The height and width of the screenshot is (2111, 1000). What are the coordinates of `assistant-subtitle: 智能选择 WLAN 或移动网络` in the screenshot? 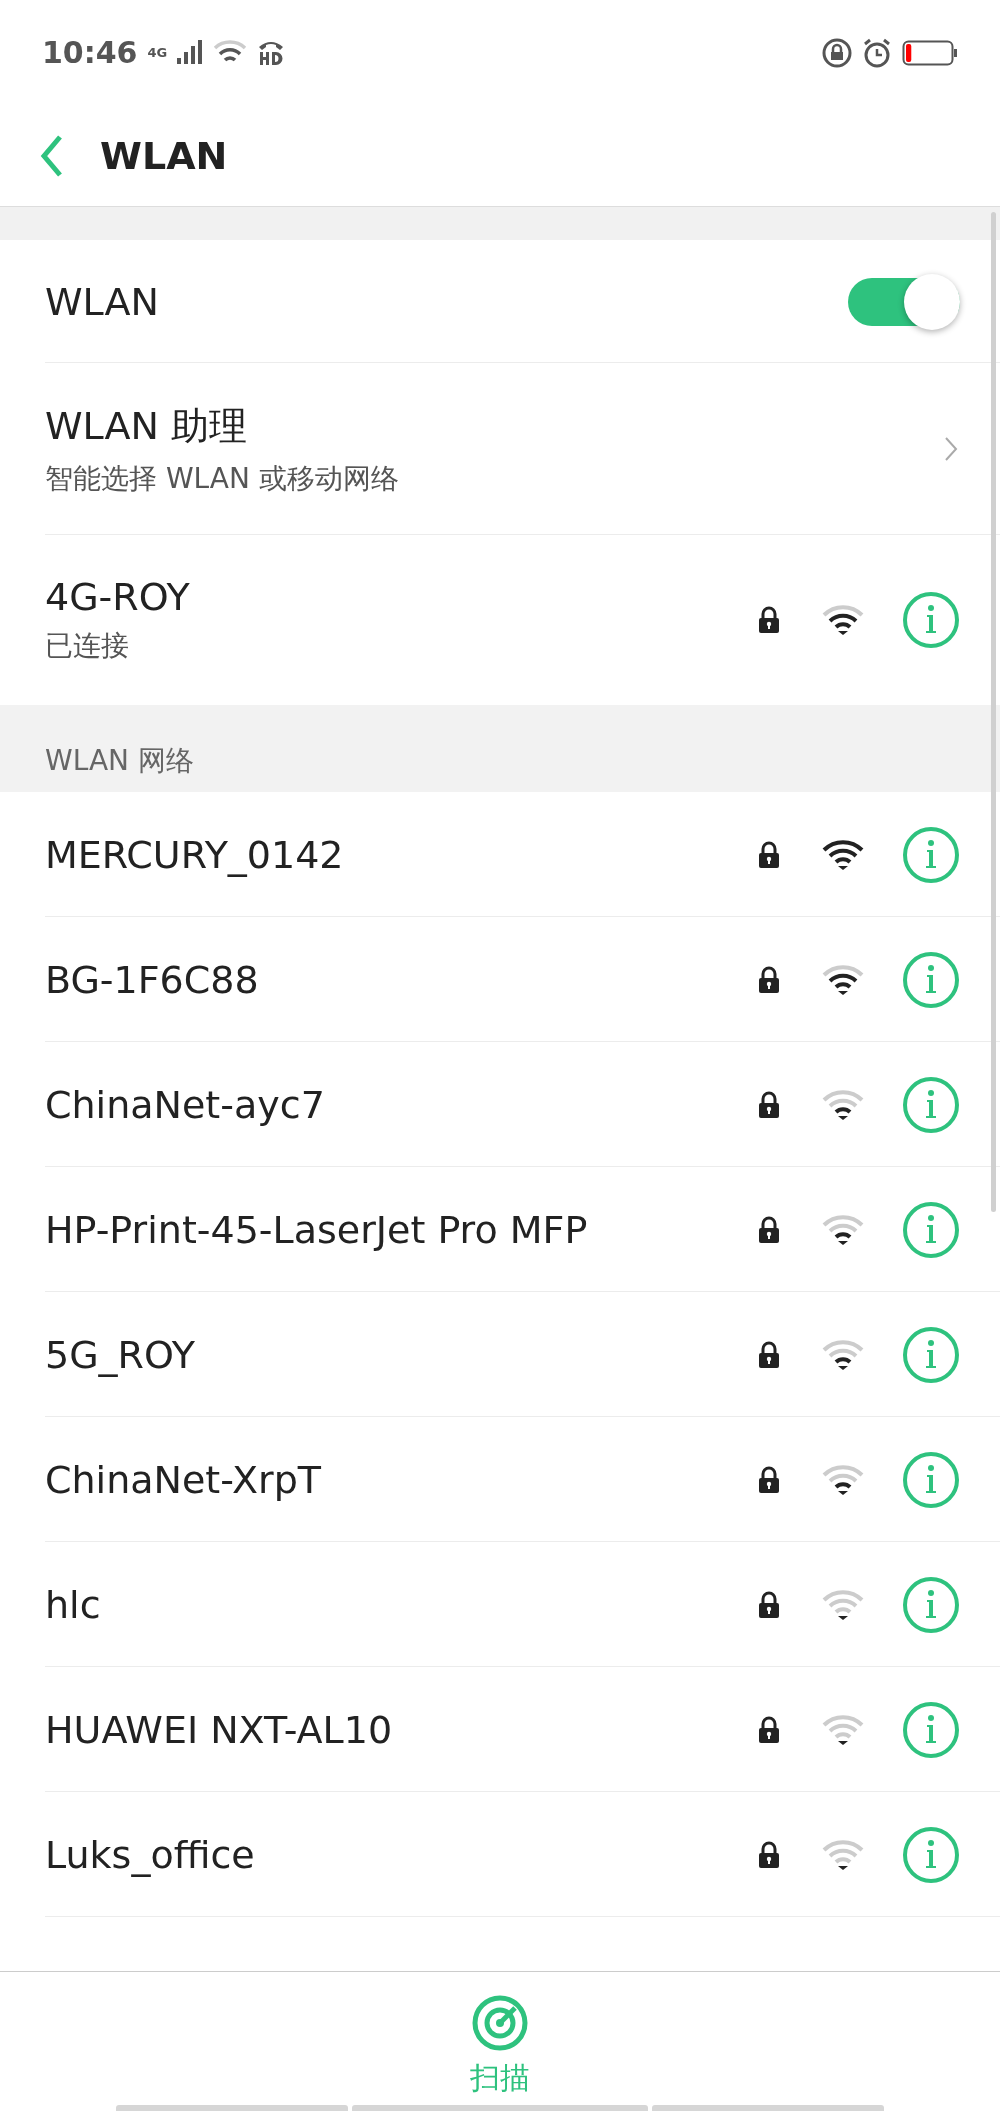 It's located at (222, 478).